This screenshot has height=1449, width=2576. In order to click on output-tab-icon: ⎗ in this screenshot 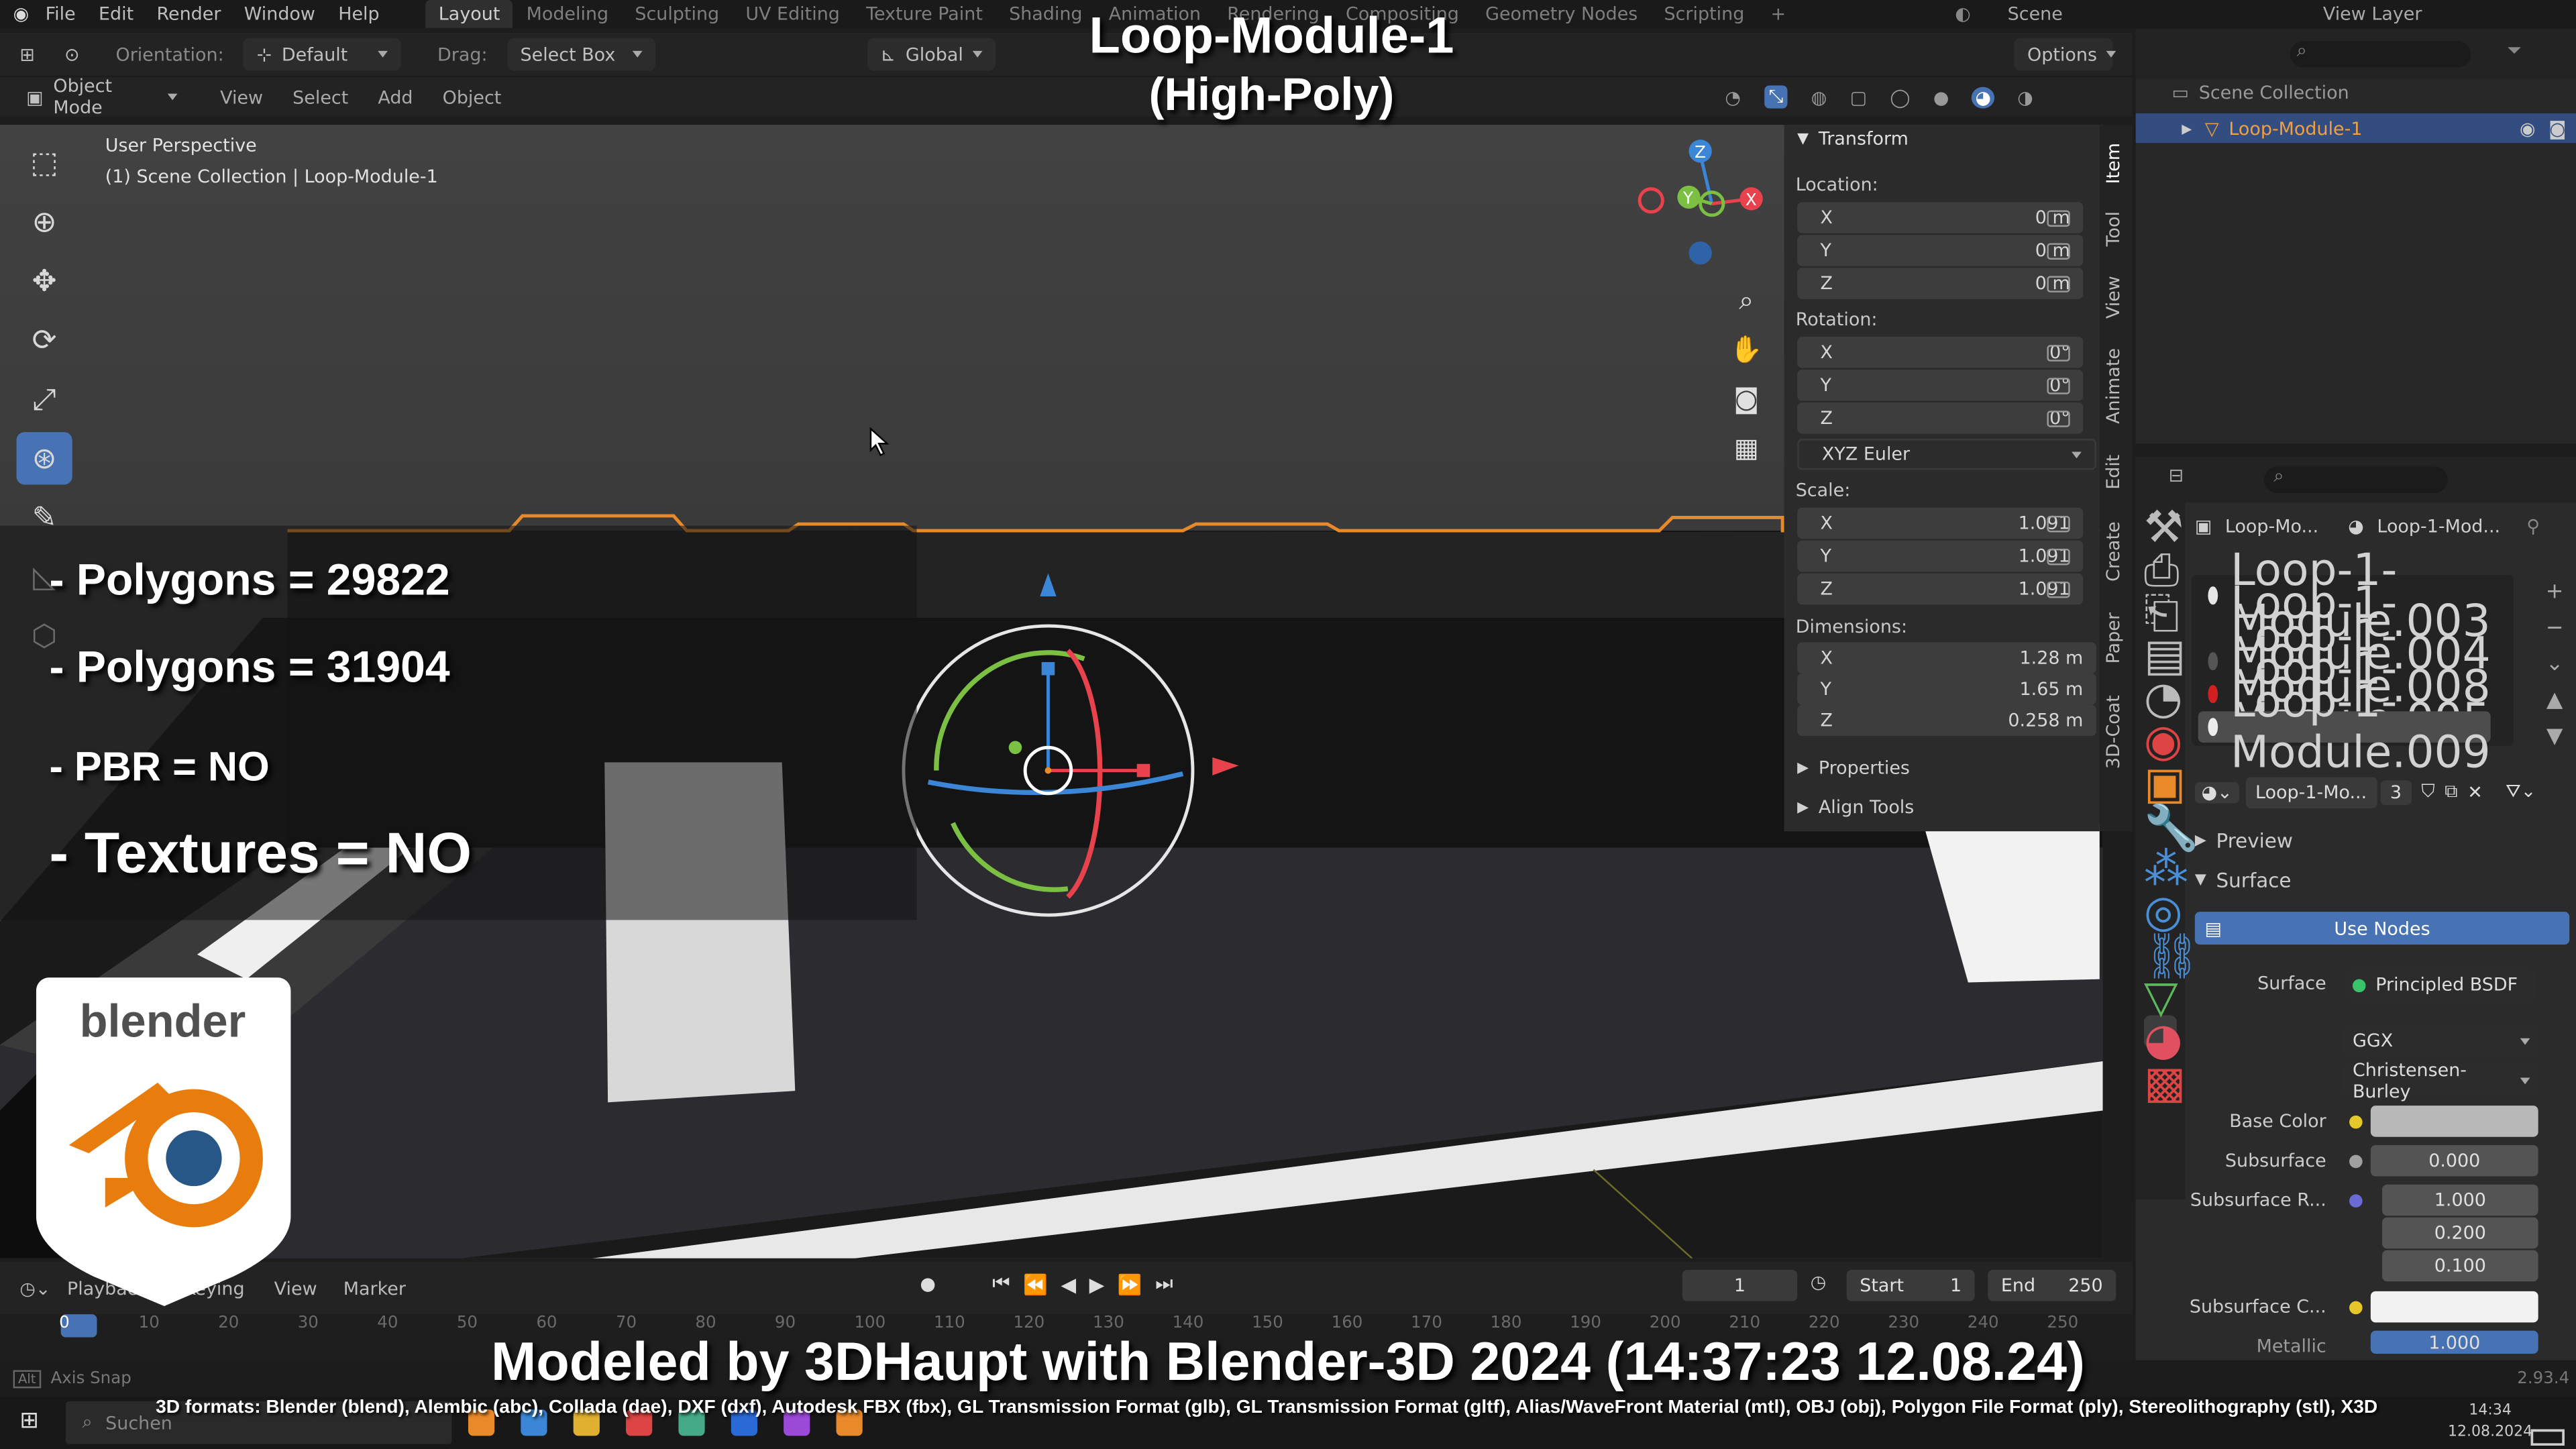, I will do `click(2162, 613)`.